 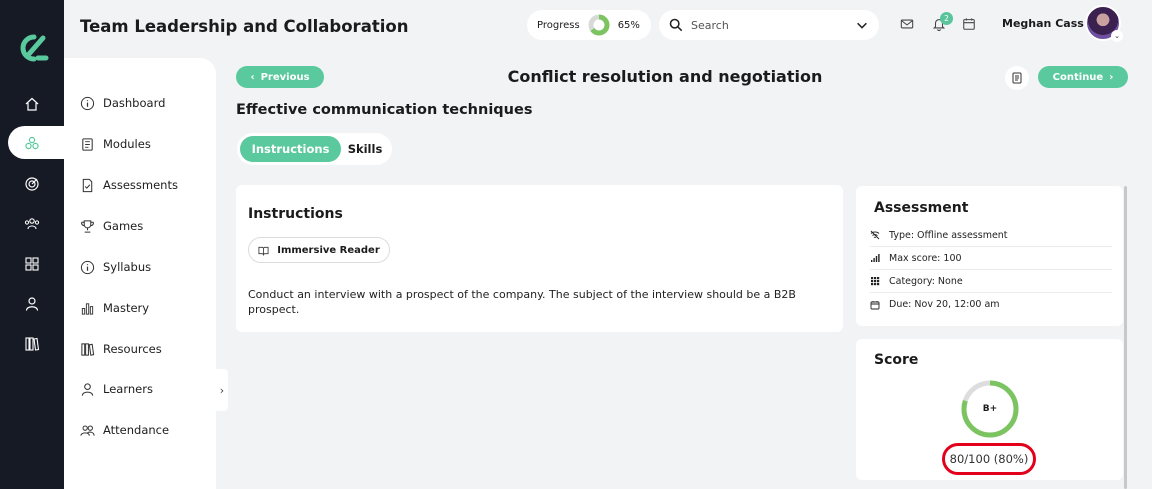 I want to click on sidebar-item-mastery: Mastery, so click(x=114, y=308).